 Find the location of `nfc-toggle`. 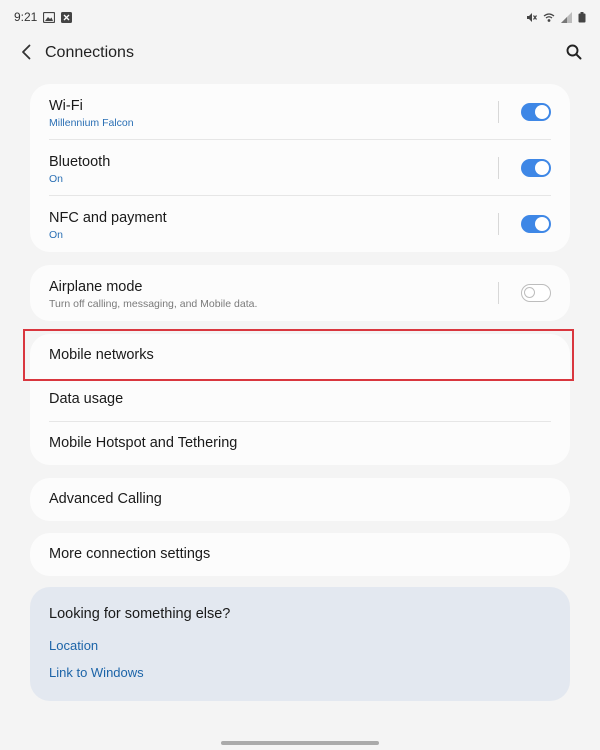

nfc-toggle is located at coordinates (536, 224).